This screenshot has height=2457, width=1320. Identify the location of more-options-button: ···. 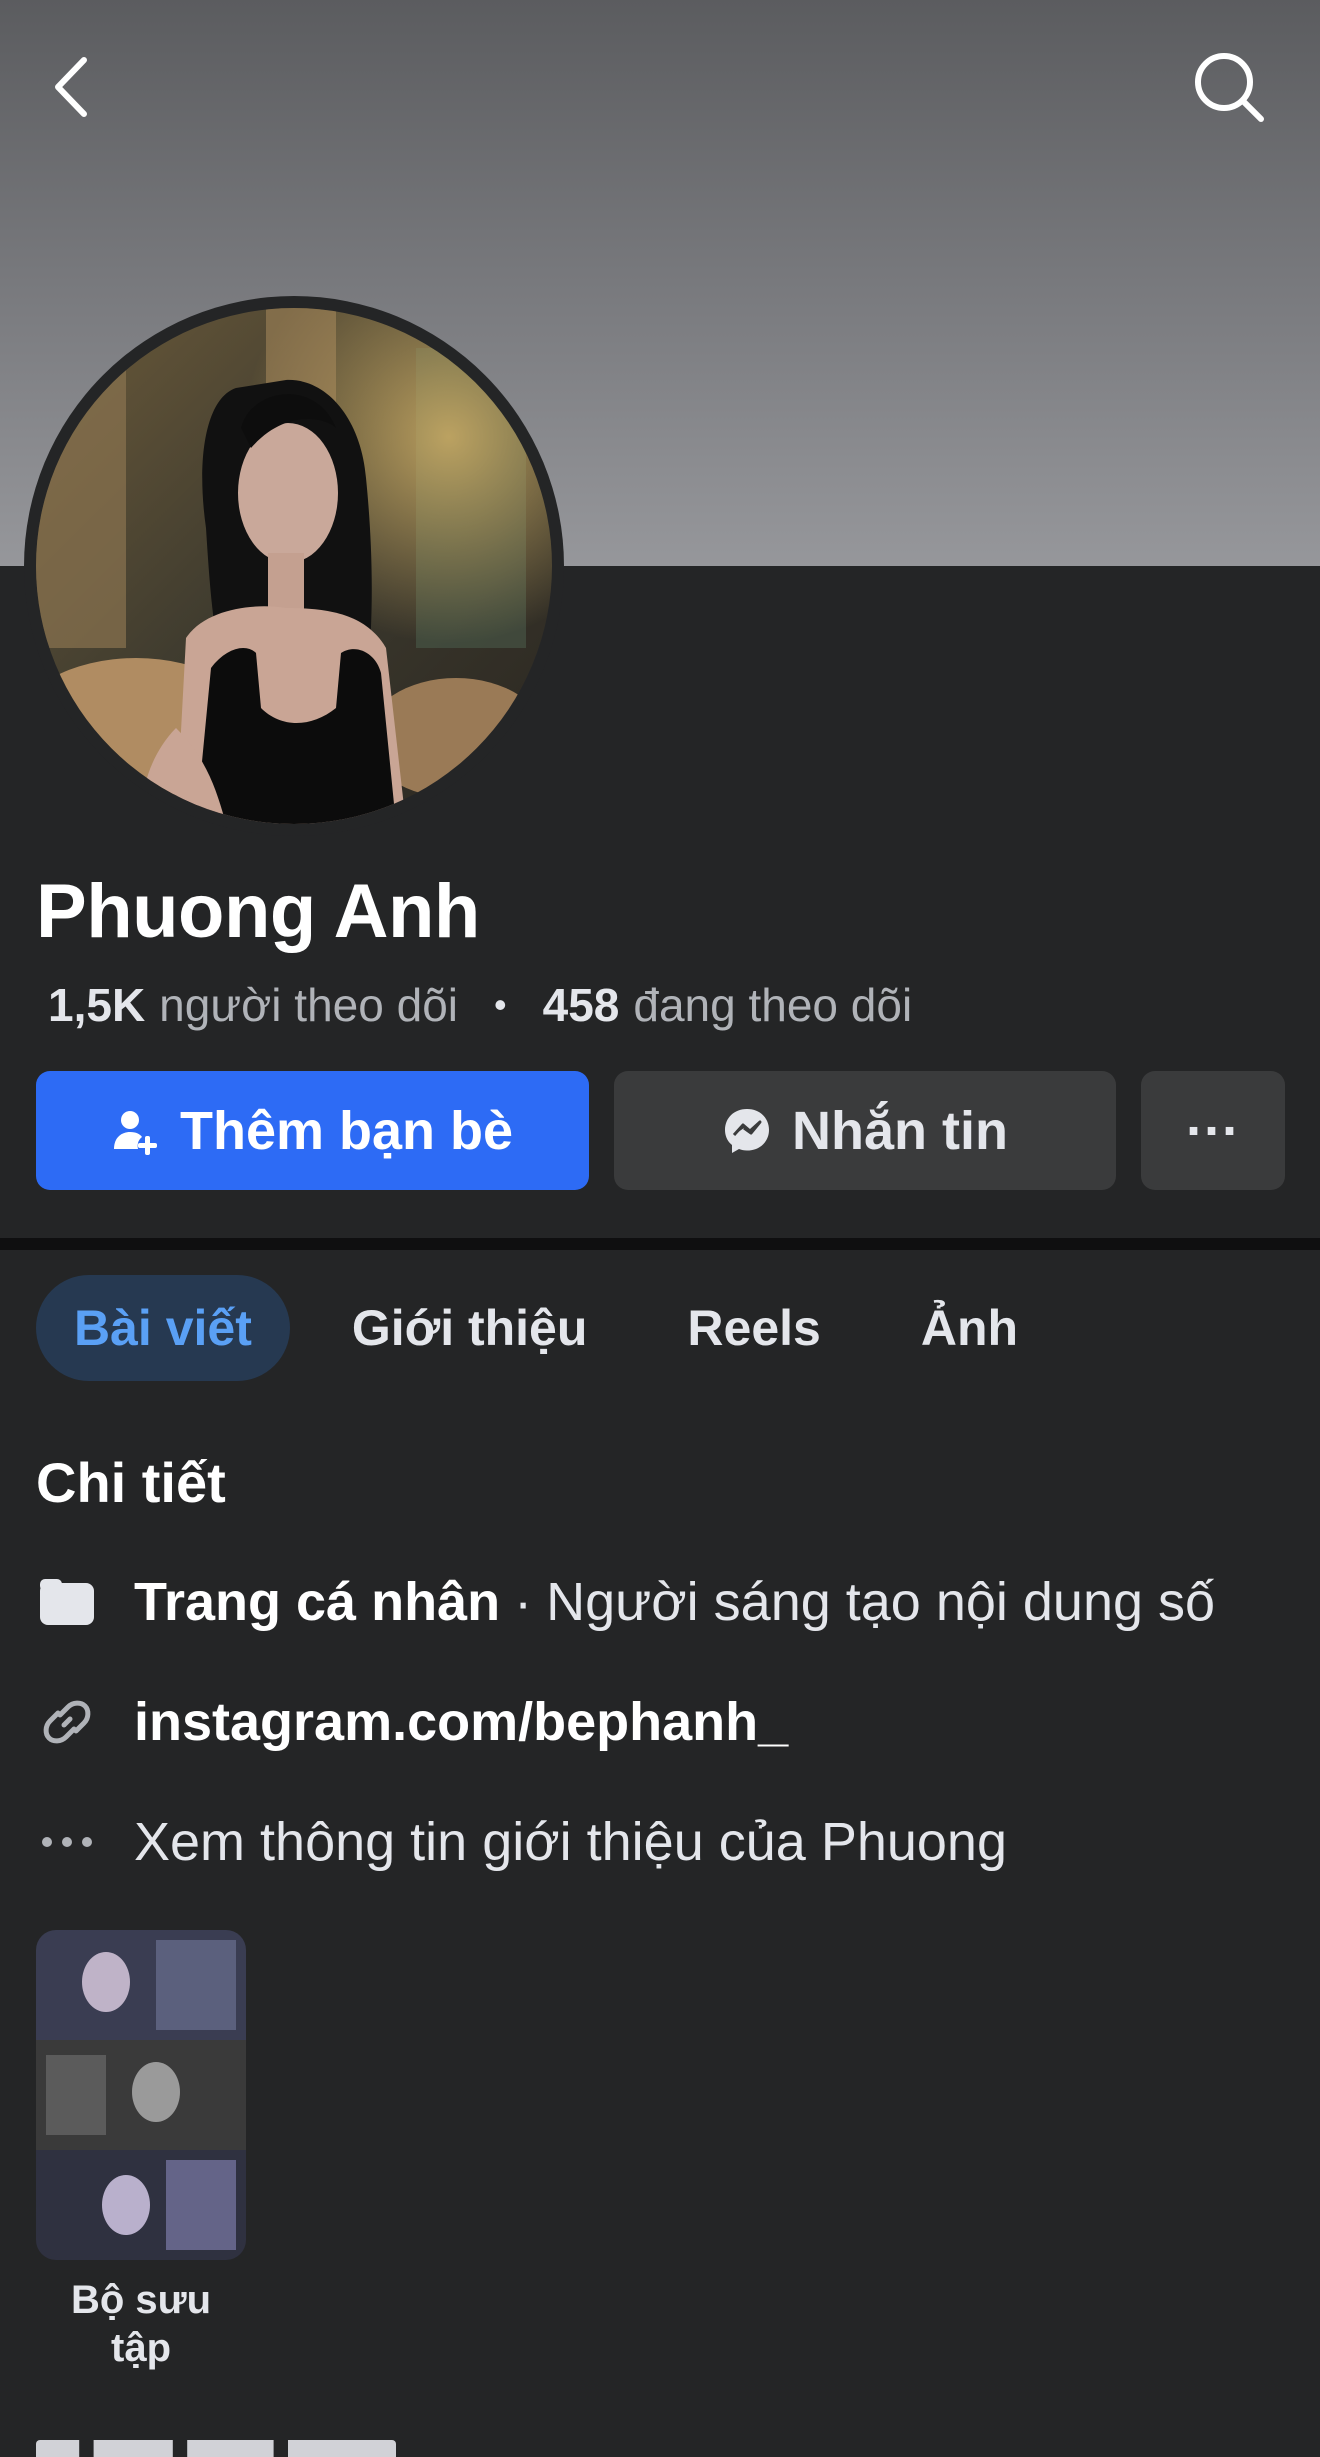
(1213, 1130).